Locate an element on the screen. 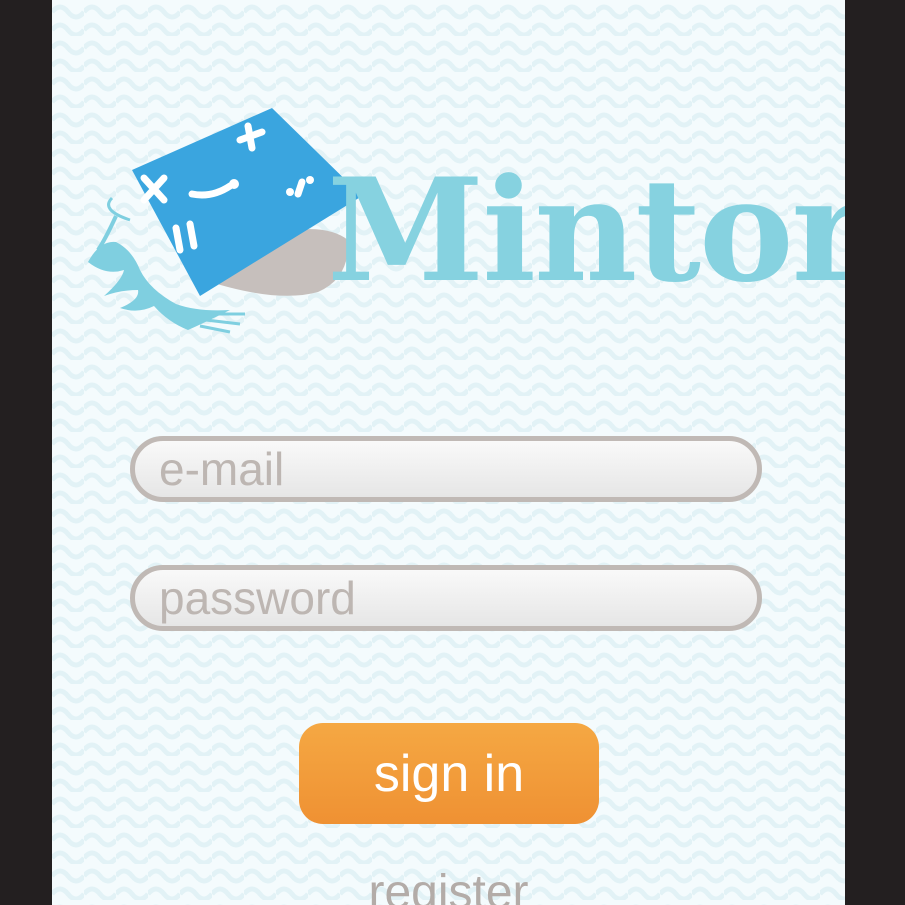 The height and width of the screenshot is (905, 905). brand-name: Mintor is located at coordinates (586, 231).